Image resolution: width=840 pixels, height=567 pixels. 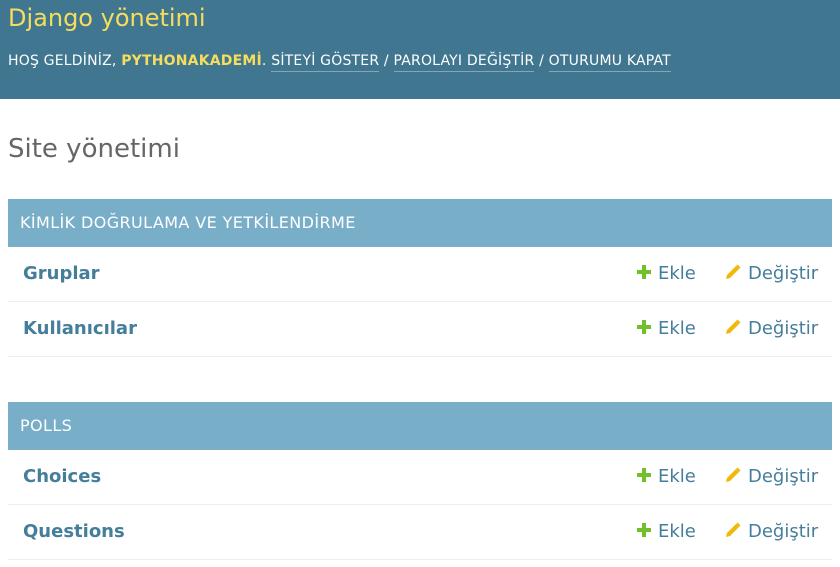 What do you see at coordinates (325, 62) in the screenshot?
I see `view-site-link: SİTEYİ GÖSTER` at bounding box center [325, 62].